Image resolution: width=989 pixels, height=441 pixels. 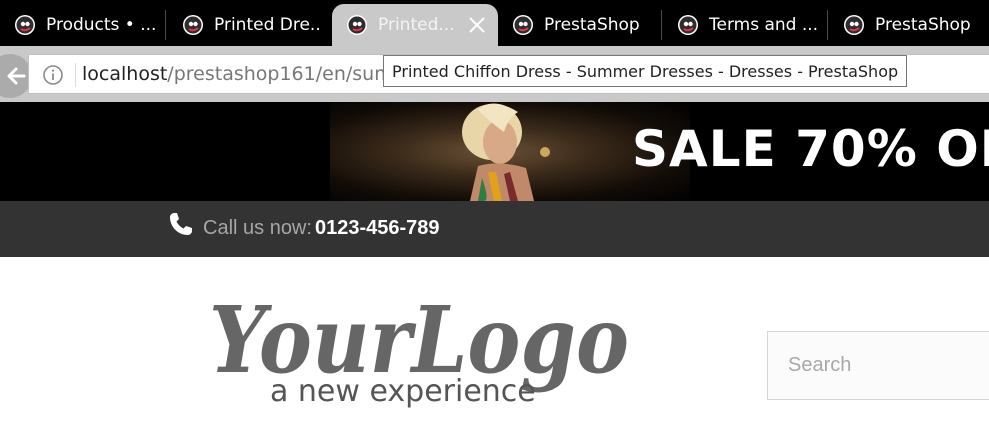 I want to click on logo-tagline: a new experience, so click(x=403, y=391).